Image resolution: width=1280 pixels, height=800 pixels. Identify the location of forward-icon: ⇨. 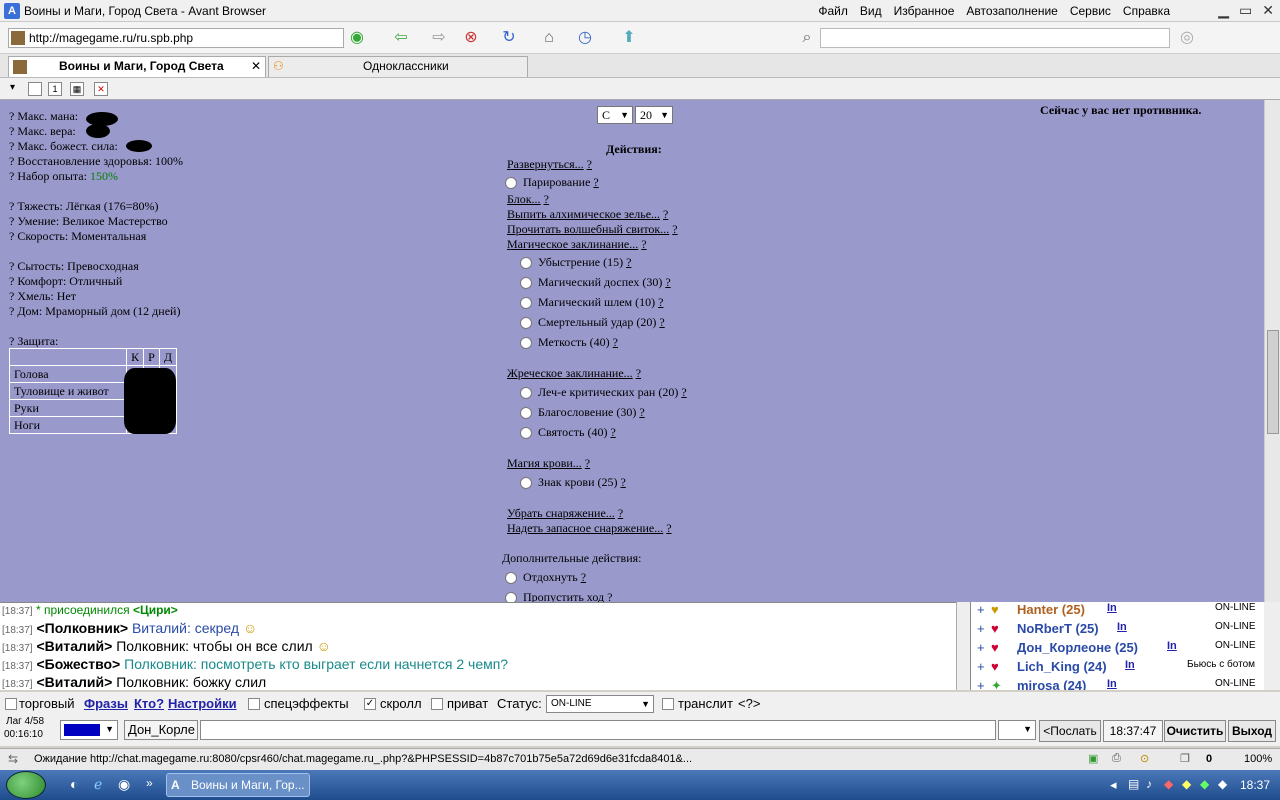
(439, 38).